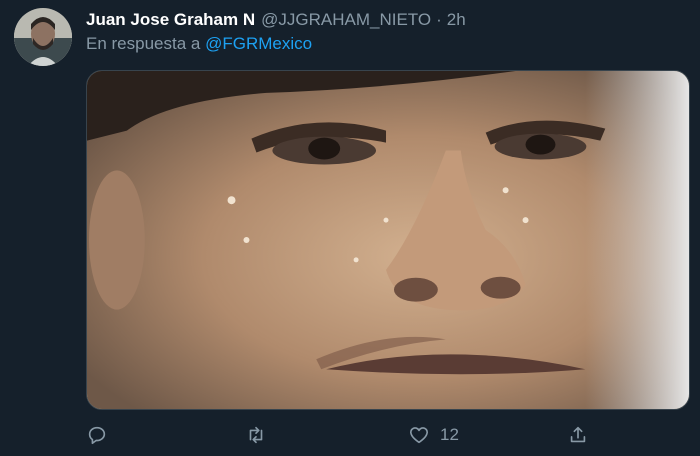 This screenshot has width=700, height=456. What do you see at coordinates (170, 20) in the screenshot?
I see `author-display-name: Juan Jose Graham N` at bounding box center [170, 20].